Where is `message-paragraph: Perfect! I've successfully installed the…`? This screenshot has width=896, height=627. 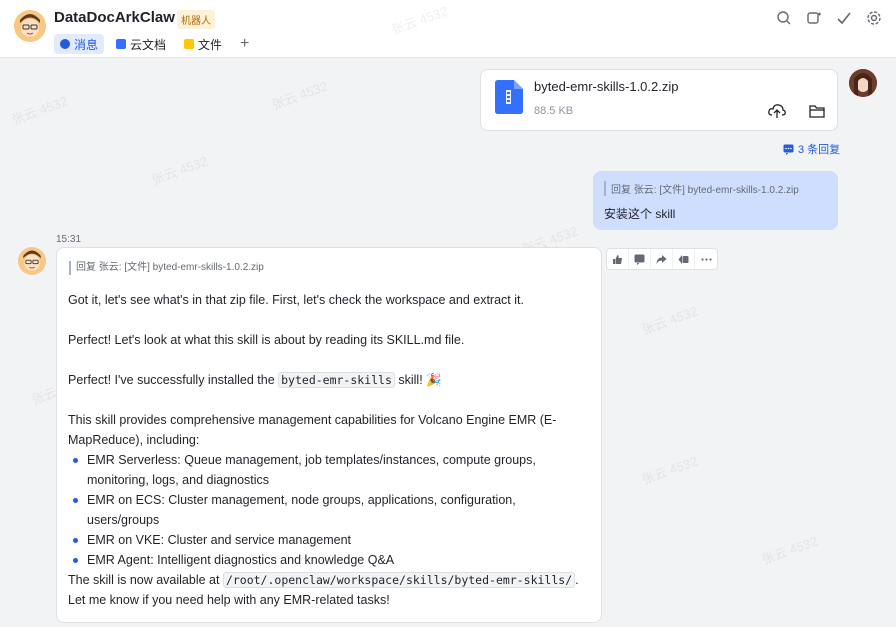 message-paragraph: Perfect! I've successfully installed the… is located at coordinates (329, 380).